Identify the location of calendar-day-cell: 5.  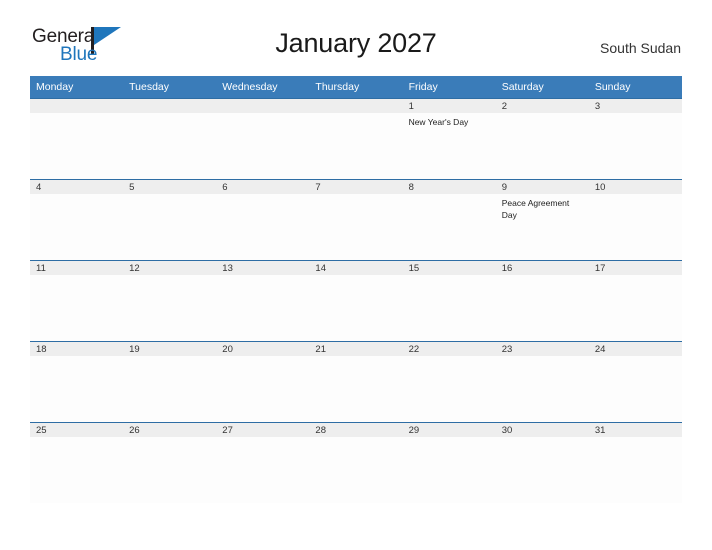
(170, 219).